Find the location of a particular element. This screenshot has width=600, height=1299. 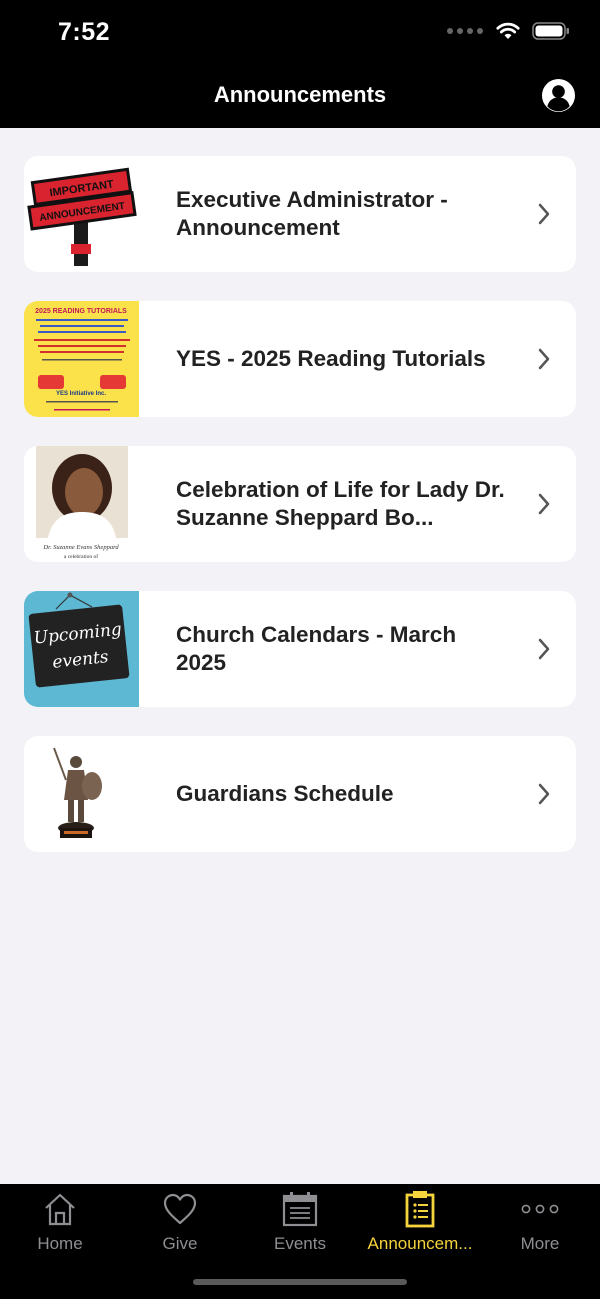

announcement-card: Guardians Schedule is located at coordinates (300, 794).